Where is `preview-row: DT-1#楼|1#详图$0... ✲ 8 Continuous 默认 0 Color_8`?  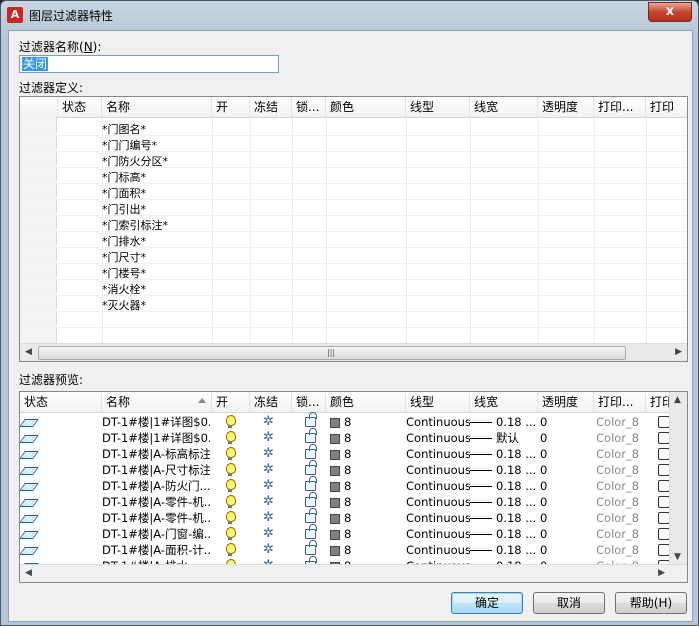 preview-row: DT-1#楼|1#详图$0... ✲ 8 Continuous 默认 0 Color_8 is located at coordinates (345, 437).